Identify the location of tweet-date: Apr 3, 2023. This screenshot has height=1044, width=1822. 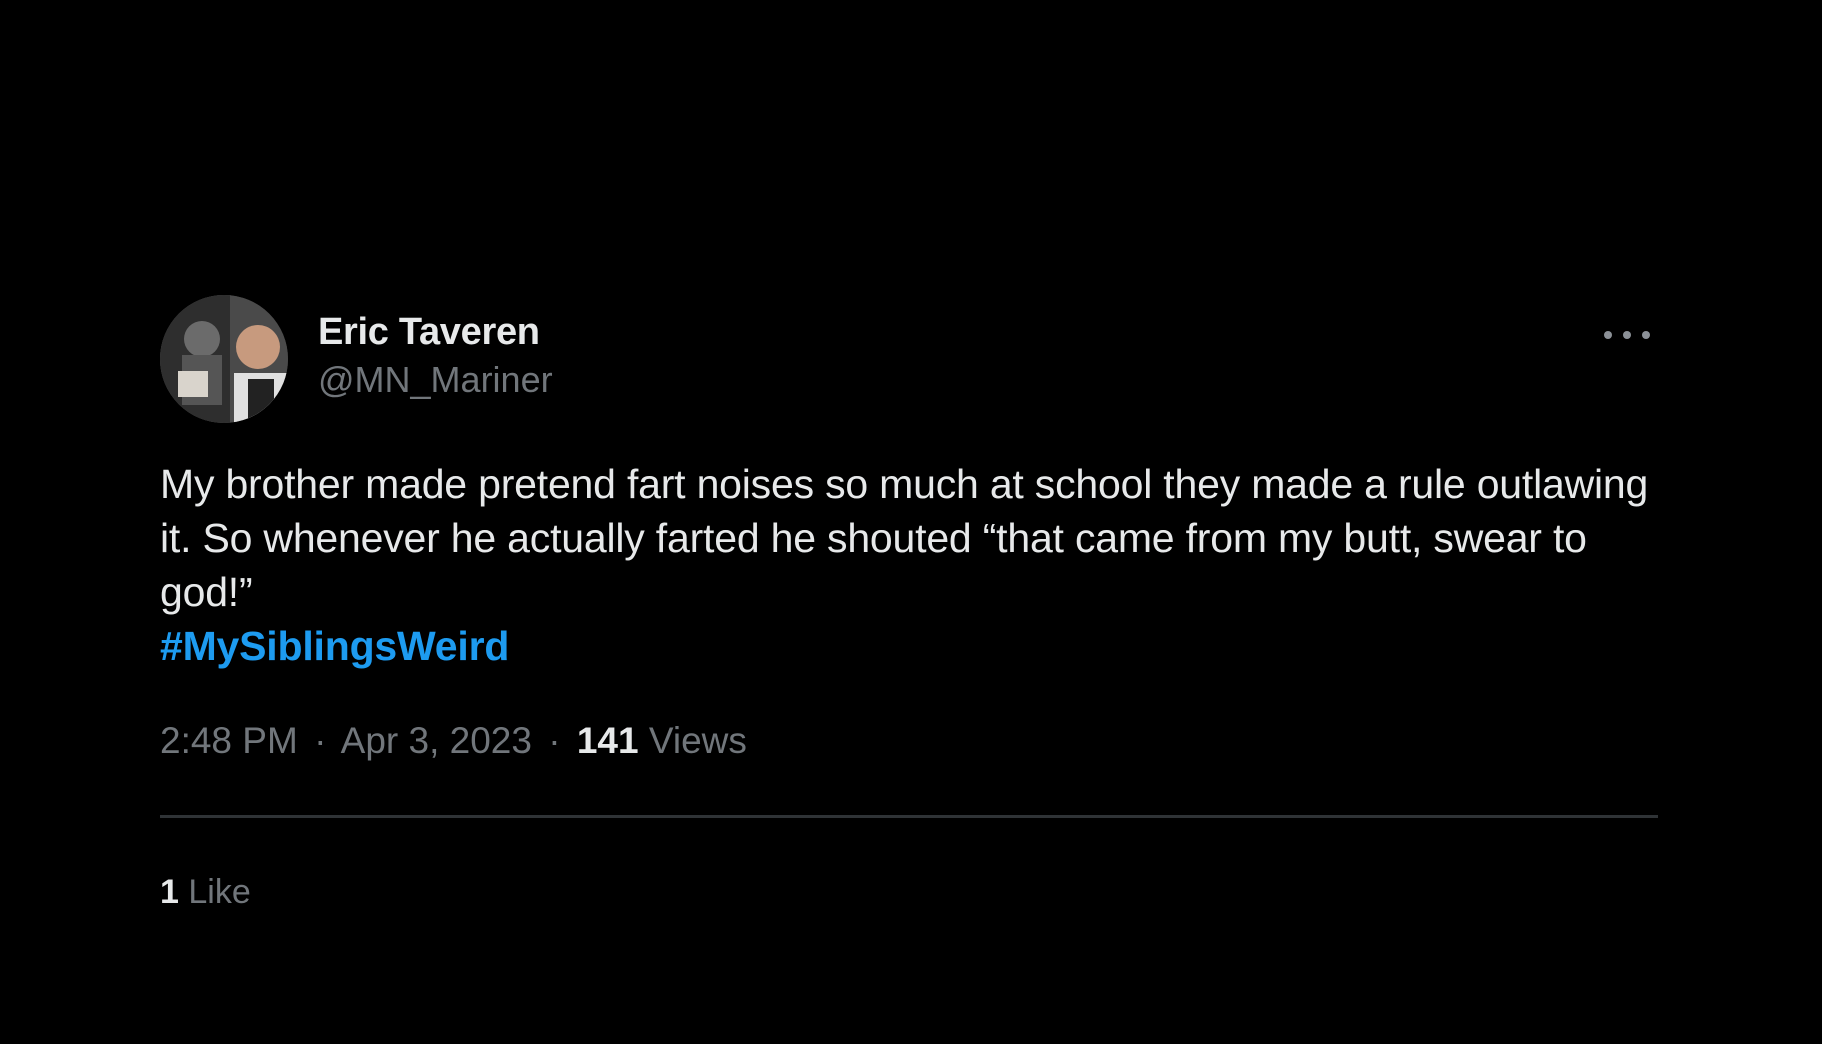
(436, 740).